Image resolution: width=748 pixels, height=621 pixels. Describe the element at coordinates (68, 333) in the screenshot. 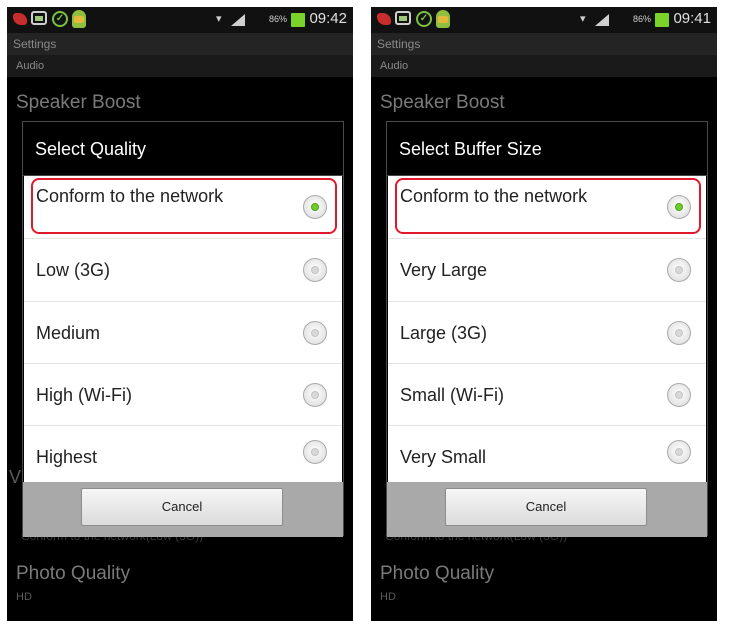

I see `option-label: Medium` at that location.